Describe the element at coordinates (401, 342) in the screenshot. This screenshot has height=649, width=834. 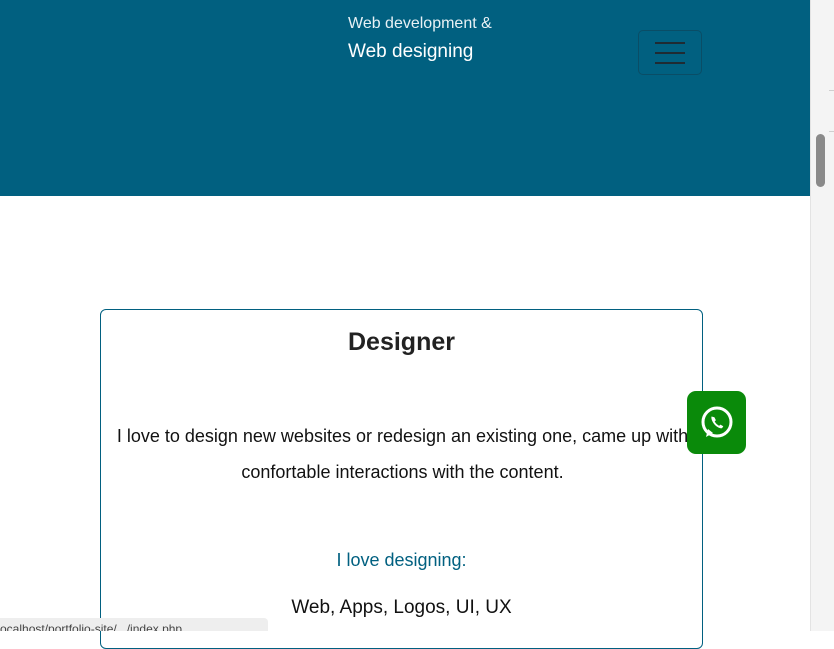
I see `card-title: Designer` at that location.